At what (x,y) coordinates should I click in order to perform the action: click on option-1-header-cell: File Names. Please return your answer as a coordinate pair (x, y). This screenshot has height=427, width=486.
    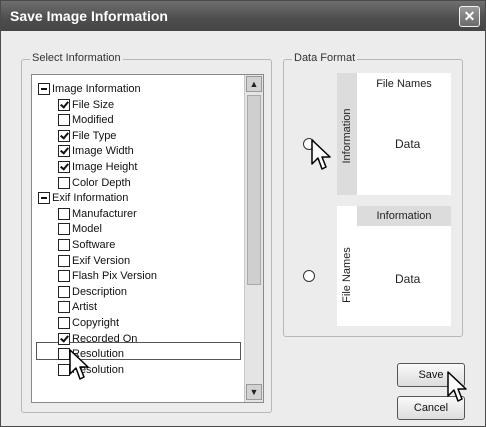
    Looking at the image, I should click on (404, 84).